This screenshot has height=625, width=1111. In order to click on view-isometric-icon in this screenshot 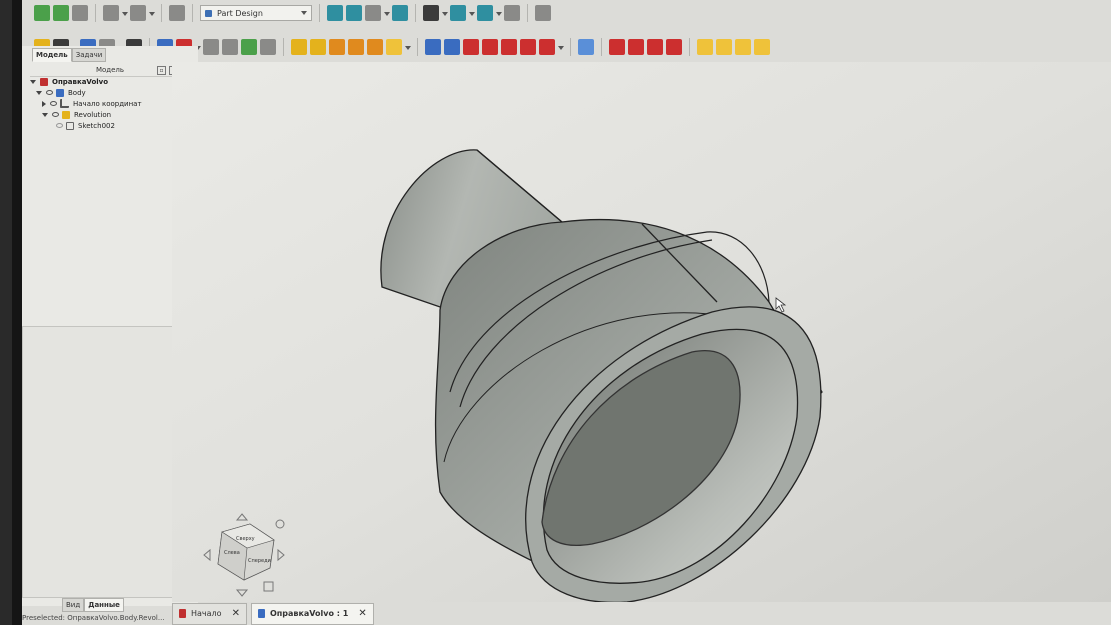, I will do `click(373, 13)`.